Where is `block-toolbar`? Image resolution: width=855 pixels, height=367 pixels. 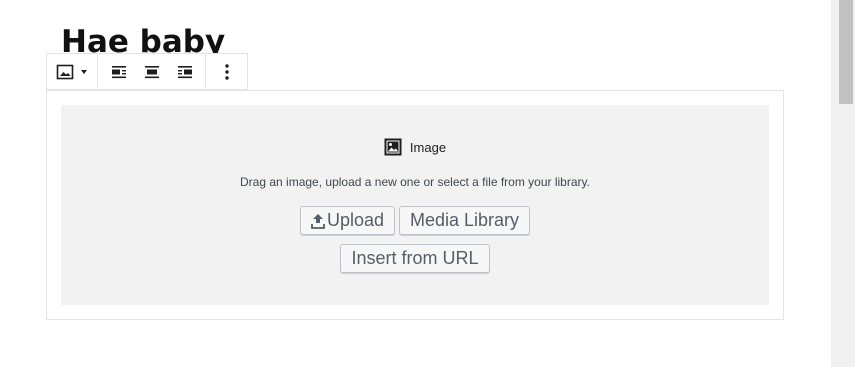 block-toolbar is located at coordinates (147, 71).